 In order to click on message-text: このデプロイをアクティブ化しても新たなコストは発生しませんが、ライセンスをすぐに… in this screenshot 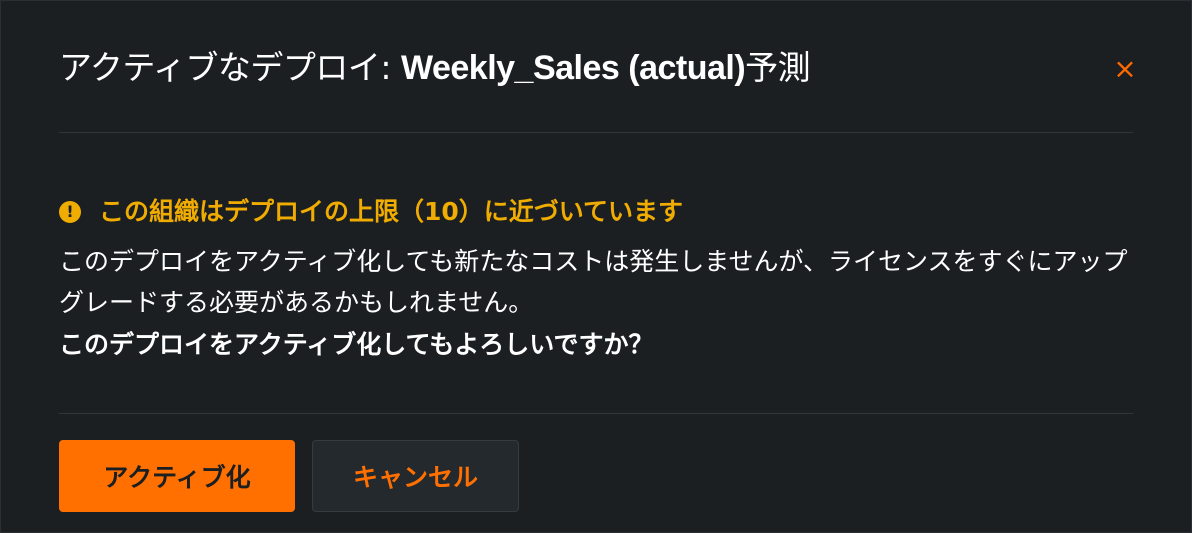, I will do `click(593, 282)`.